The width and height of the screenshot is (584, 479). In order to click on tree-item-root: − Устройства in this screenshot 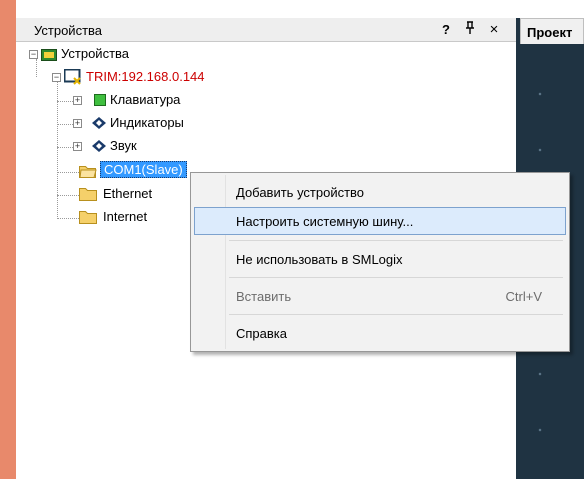, I will do `click(116, 54)`.